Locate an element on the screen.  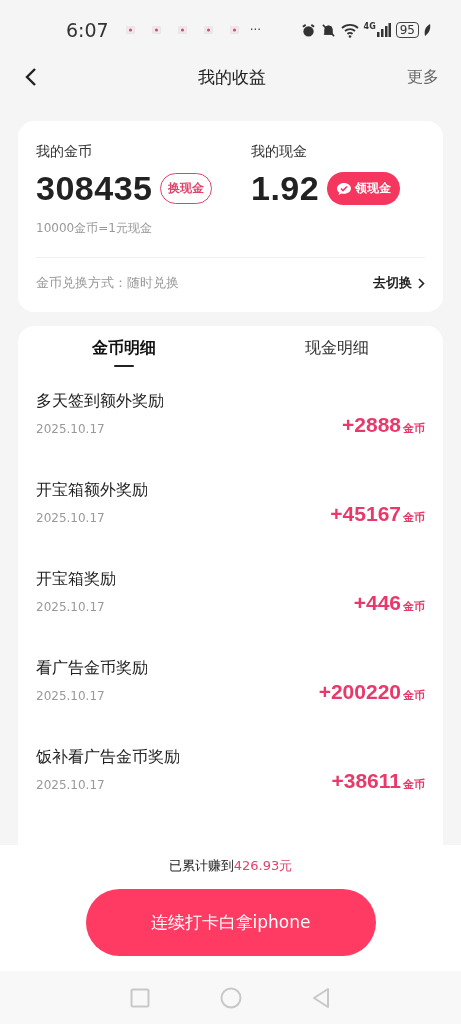
record-amount: +45167 is located at coordinates (365, 513).